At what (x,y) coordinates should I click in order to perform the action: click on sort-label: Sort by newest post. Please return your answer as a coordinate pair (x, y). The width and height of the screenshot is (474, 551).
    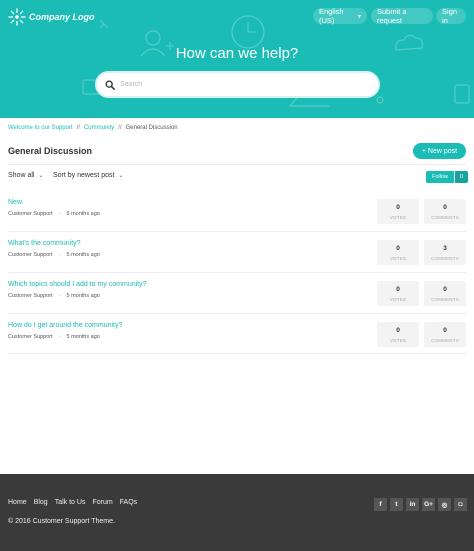
    Looking at the image, I should click on (84, 175).